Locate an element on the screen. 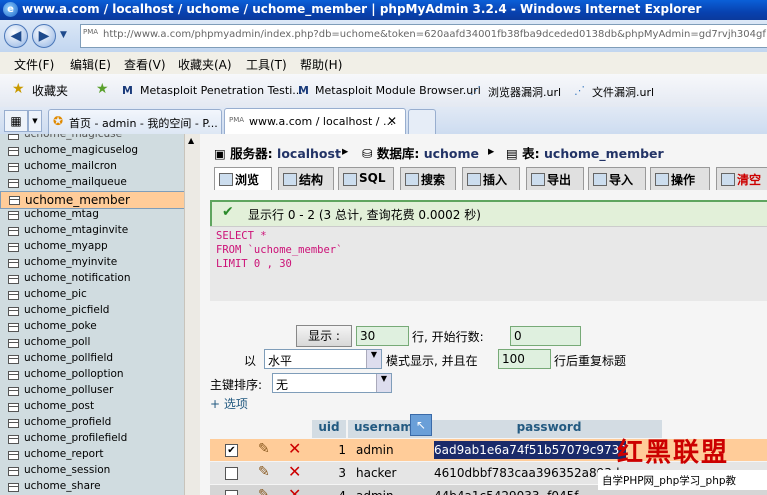 The image size is (767, 495). tab-phpmyadmin: PMA www.a.com / localhost / ... ✕ is located at coordinates (315, 121).